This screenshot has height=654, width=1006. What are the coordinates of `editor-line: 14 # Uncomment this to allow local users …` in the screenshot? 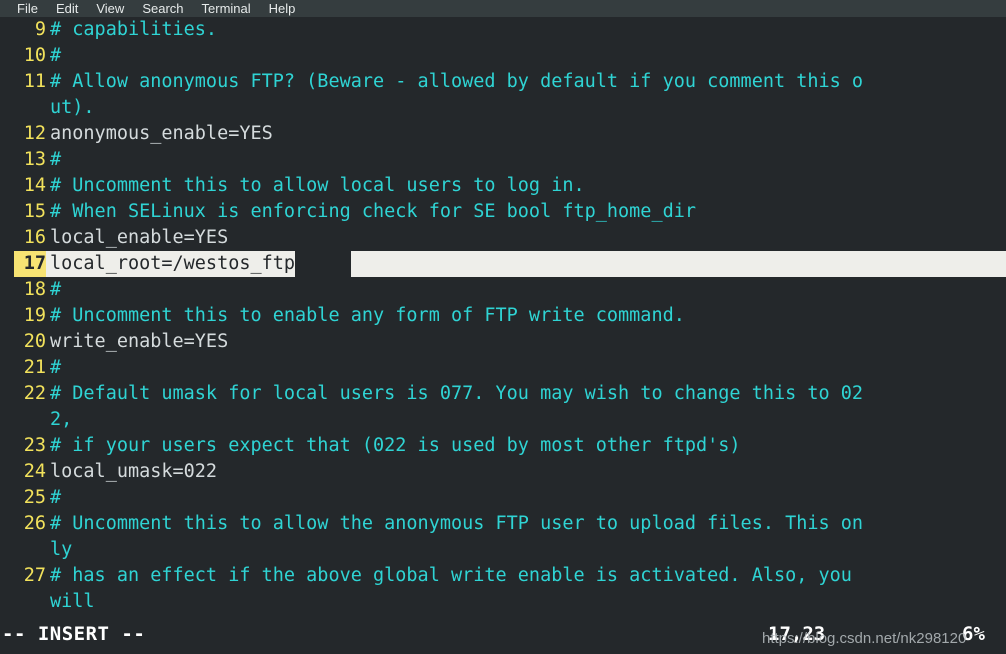 It's located at (503, 186).